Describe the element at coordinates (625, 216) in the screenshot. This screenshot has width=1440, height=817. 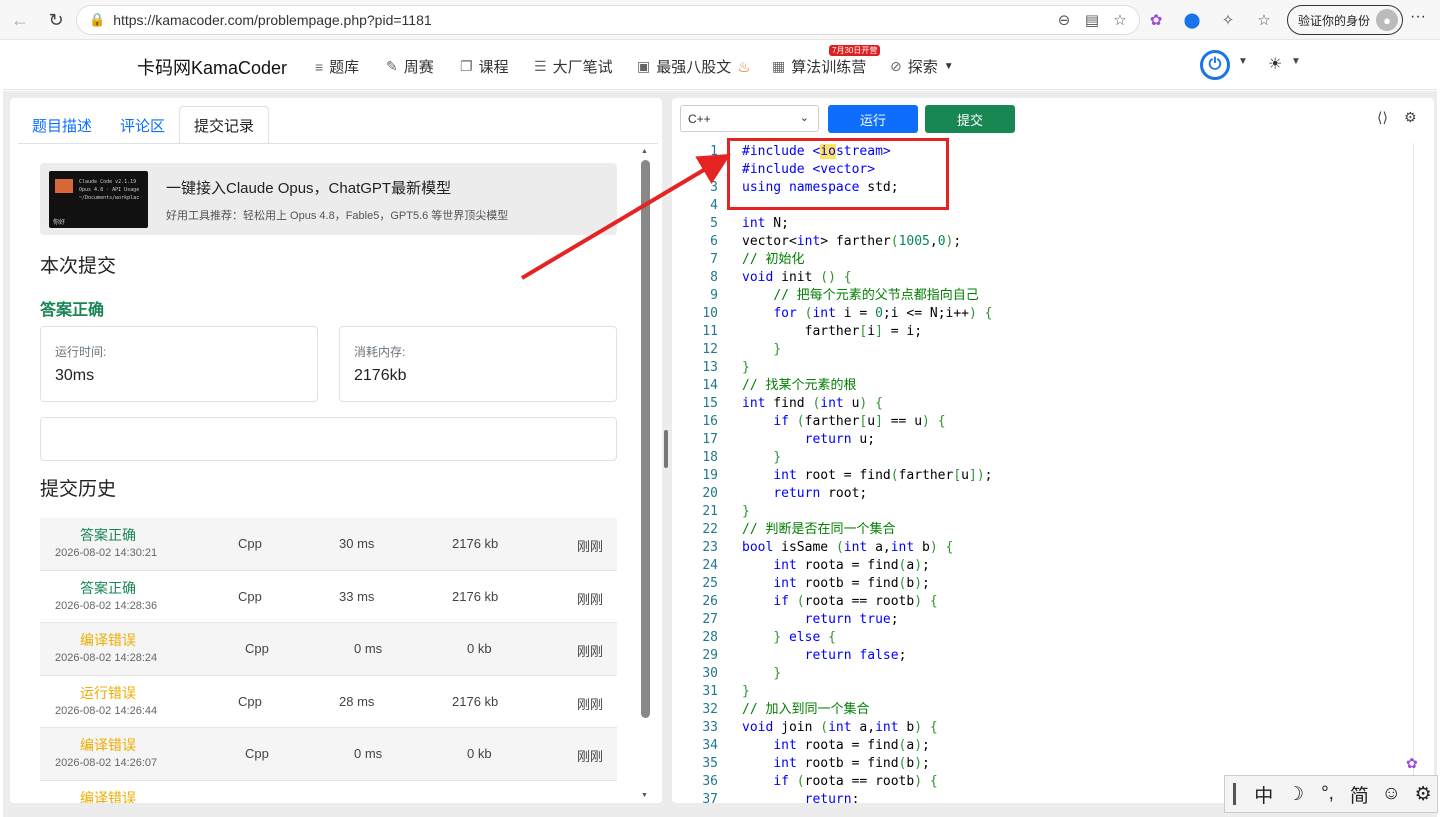
I see `annotation-arrow` at that location.